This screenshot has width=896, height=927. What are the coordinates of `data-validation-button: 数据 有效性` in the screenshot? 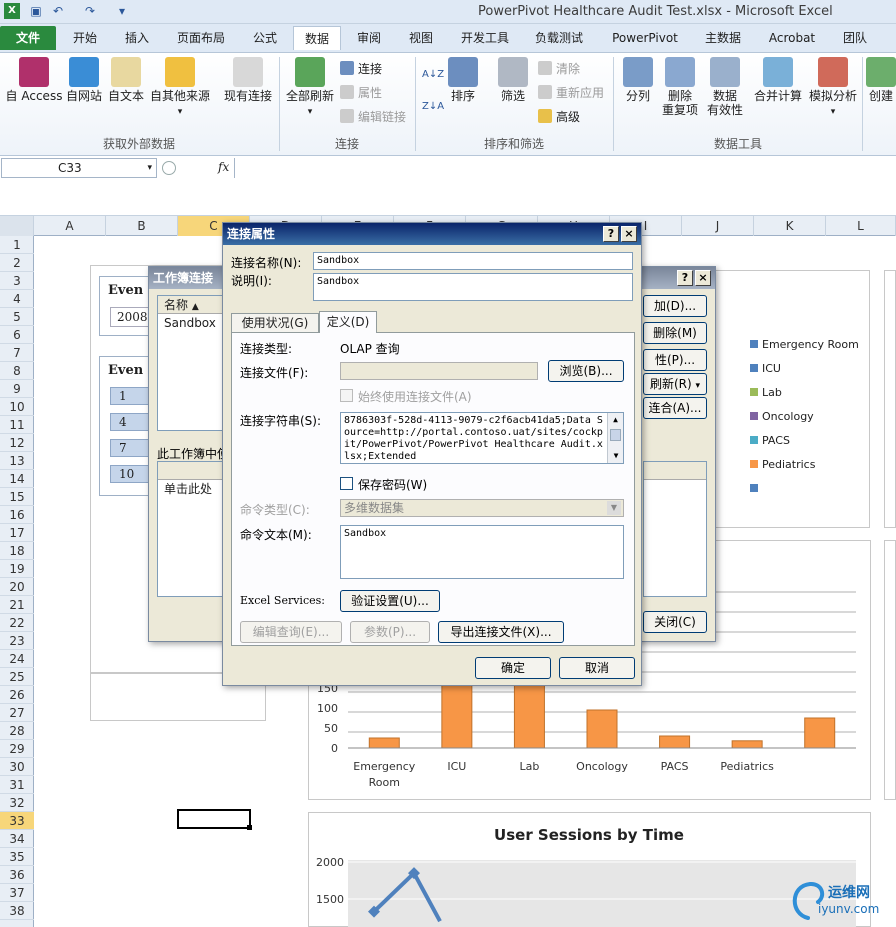 It's located at (725, 87).